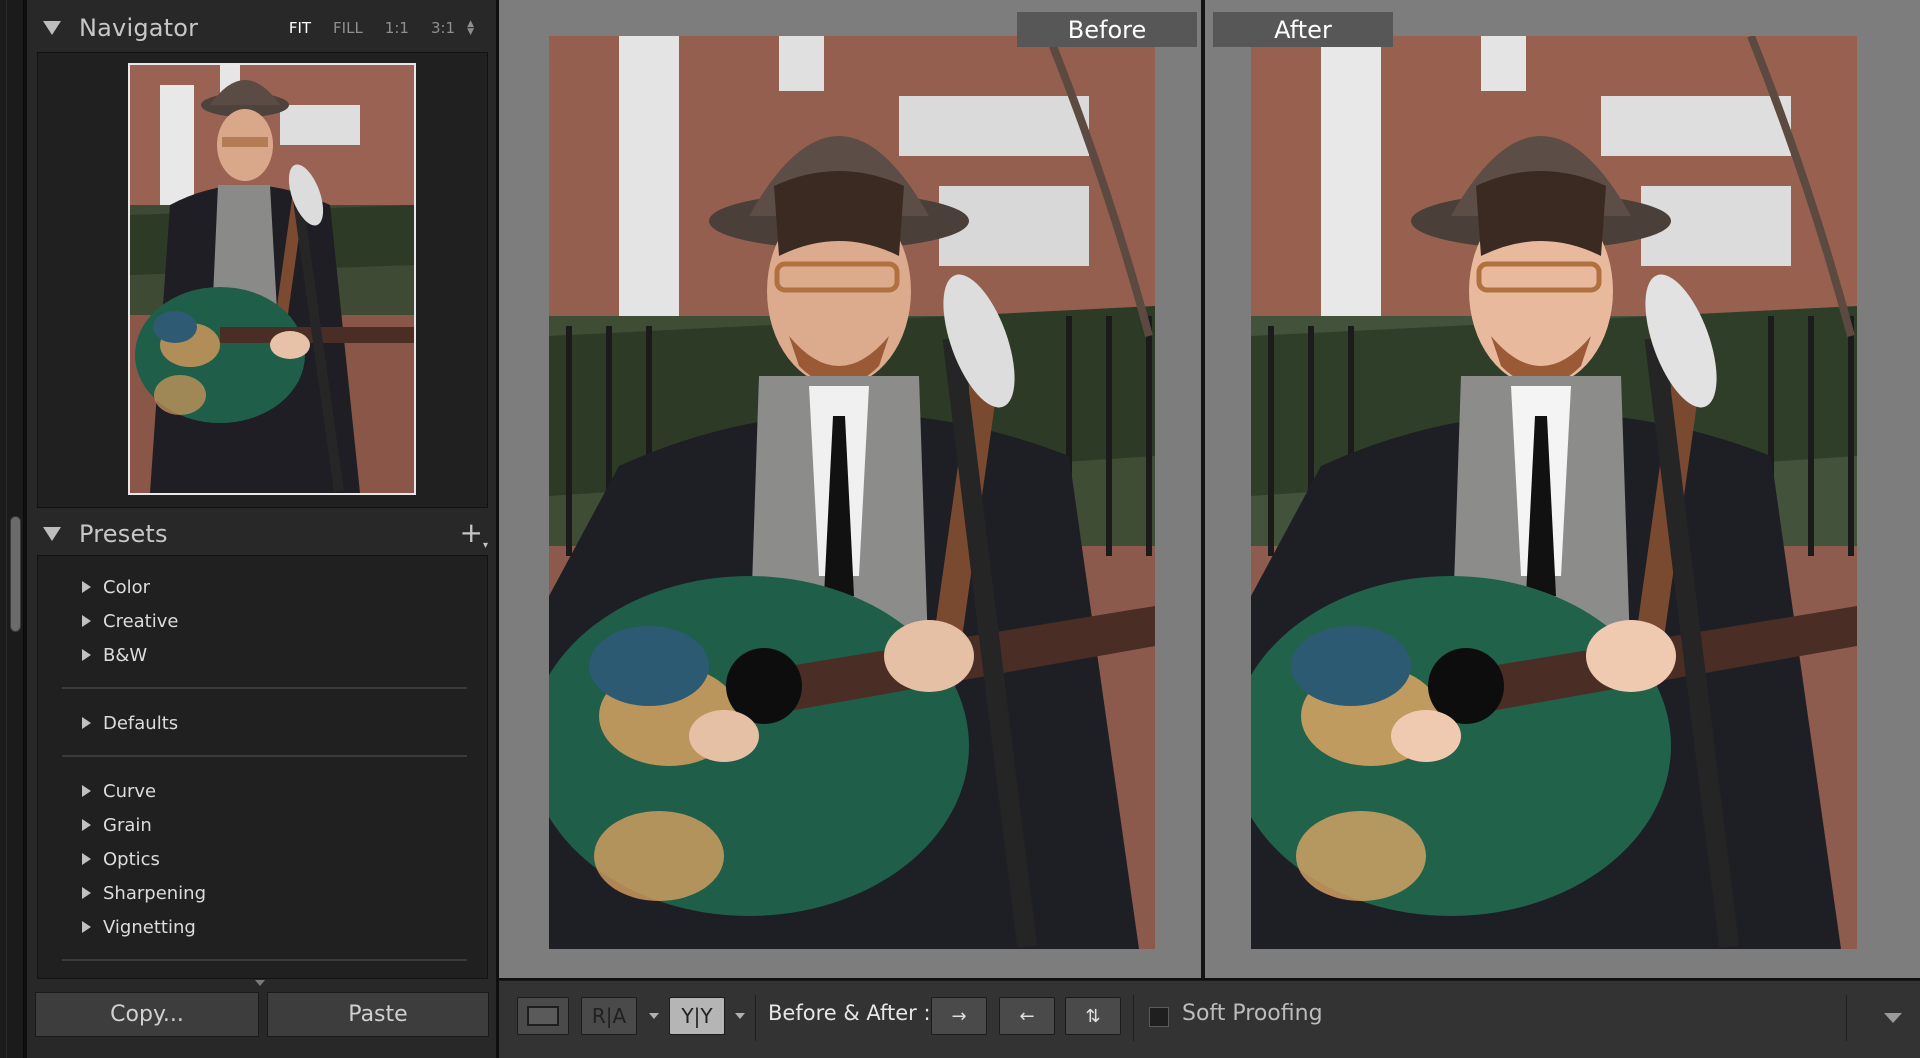  Describe the element at coordinates (474, 533) in the screenshot. I see `plus-icon: +▾` at that location.